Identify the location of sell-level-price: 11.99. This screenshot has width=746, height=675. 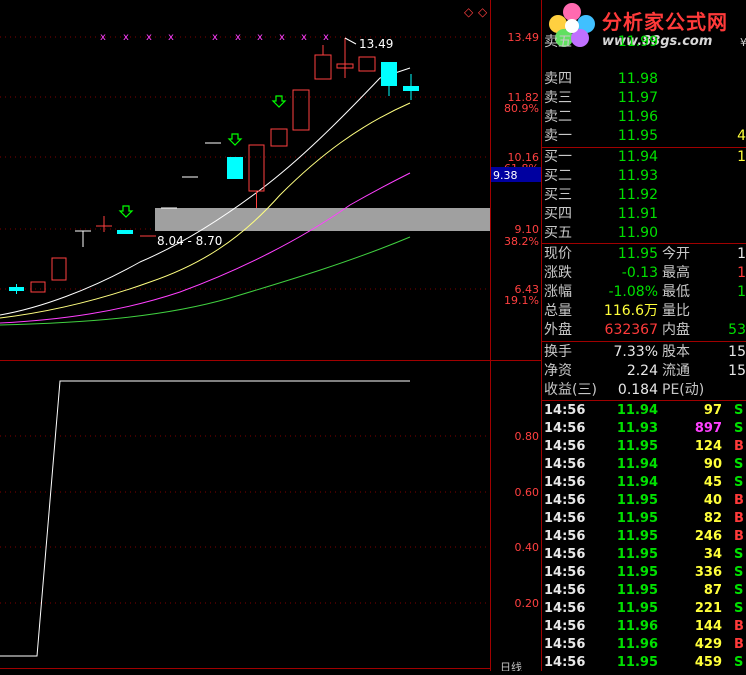
(637, 42).